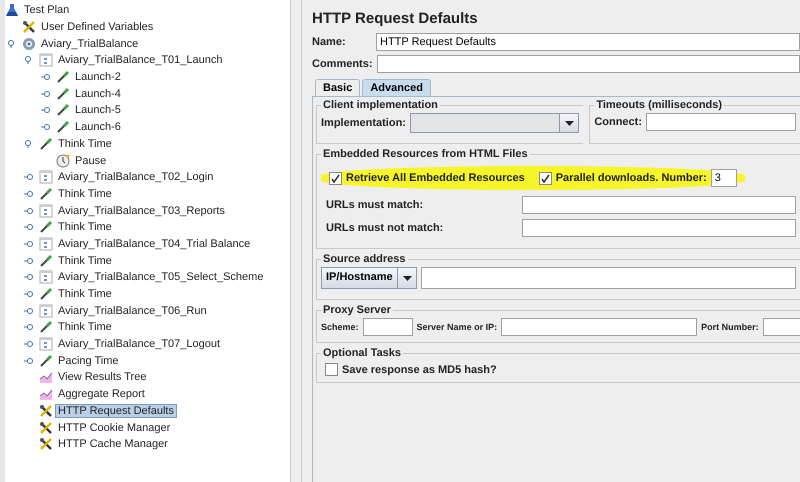  What do you see at coordinates (88, 360) in the screenshot?
I see `tree-item: Pacing Time` at bounding box center [88, 360].